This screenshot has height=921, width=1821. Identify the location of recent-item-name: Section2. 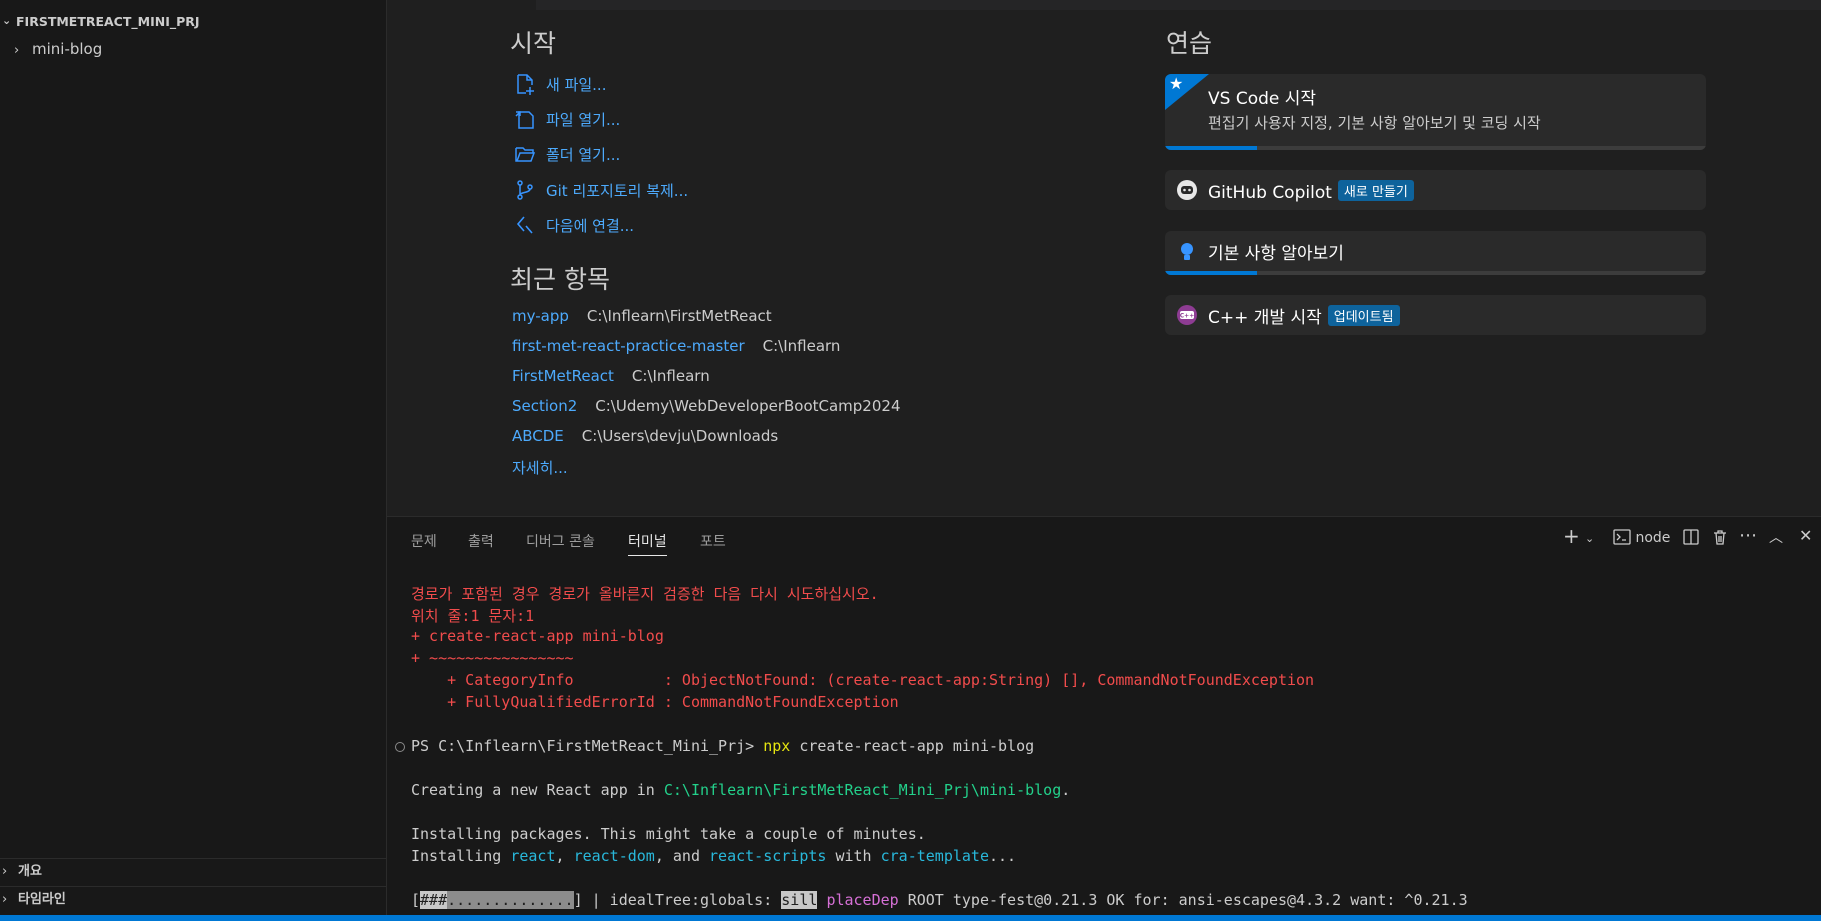
(544, 406).